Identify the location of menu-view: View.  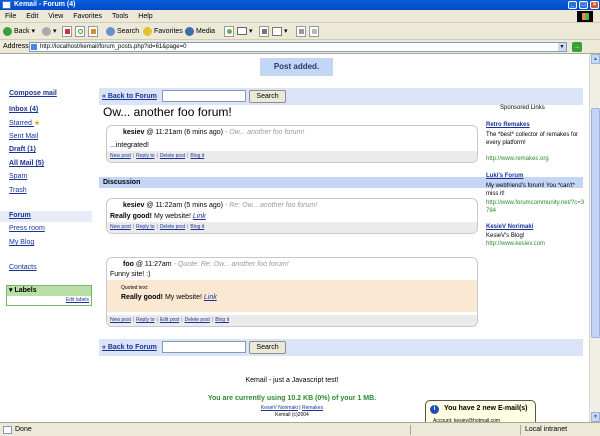
(55, 16).